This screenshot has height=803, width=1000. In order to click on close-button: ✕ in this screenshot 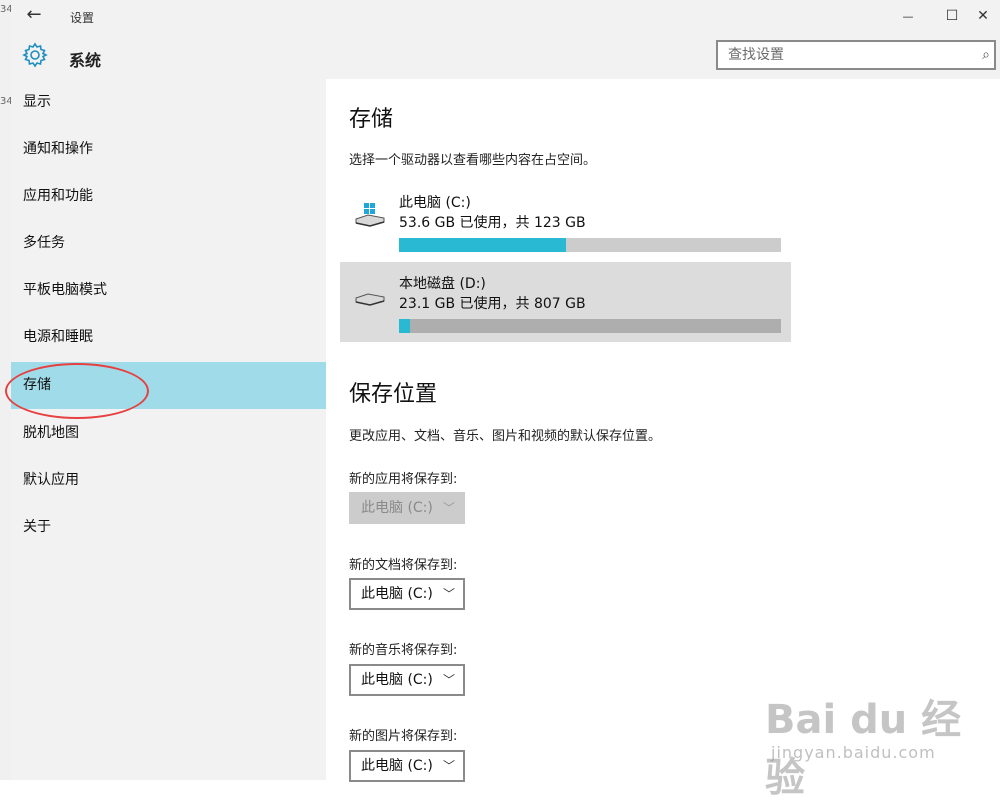, I will do `click(983, 16)`.